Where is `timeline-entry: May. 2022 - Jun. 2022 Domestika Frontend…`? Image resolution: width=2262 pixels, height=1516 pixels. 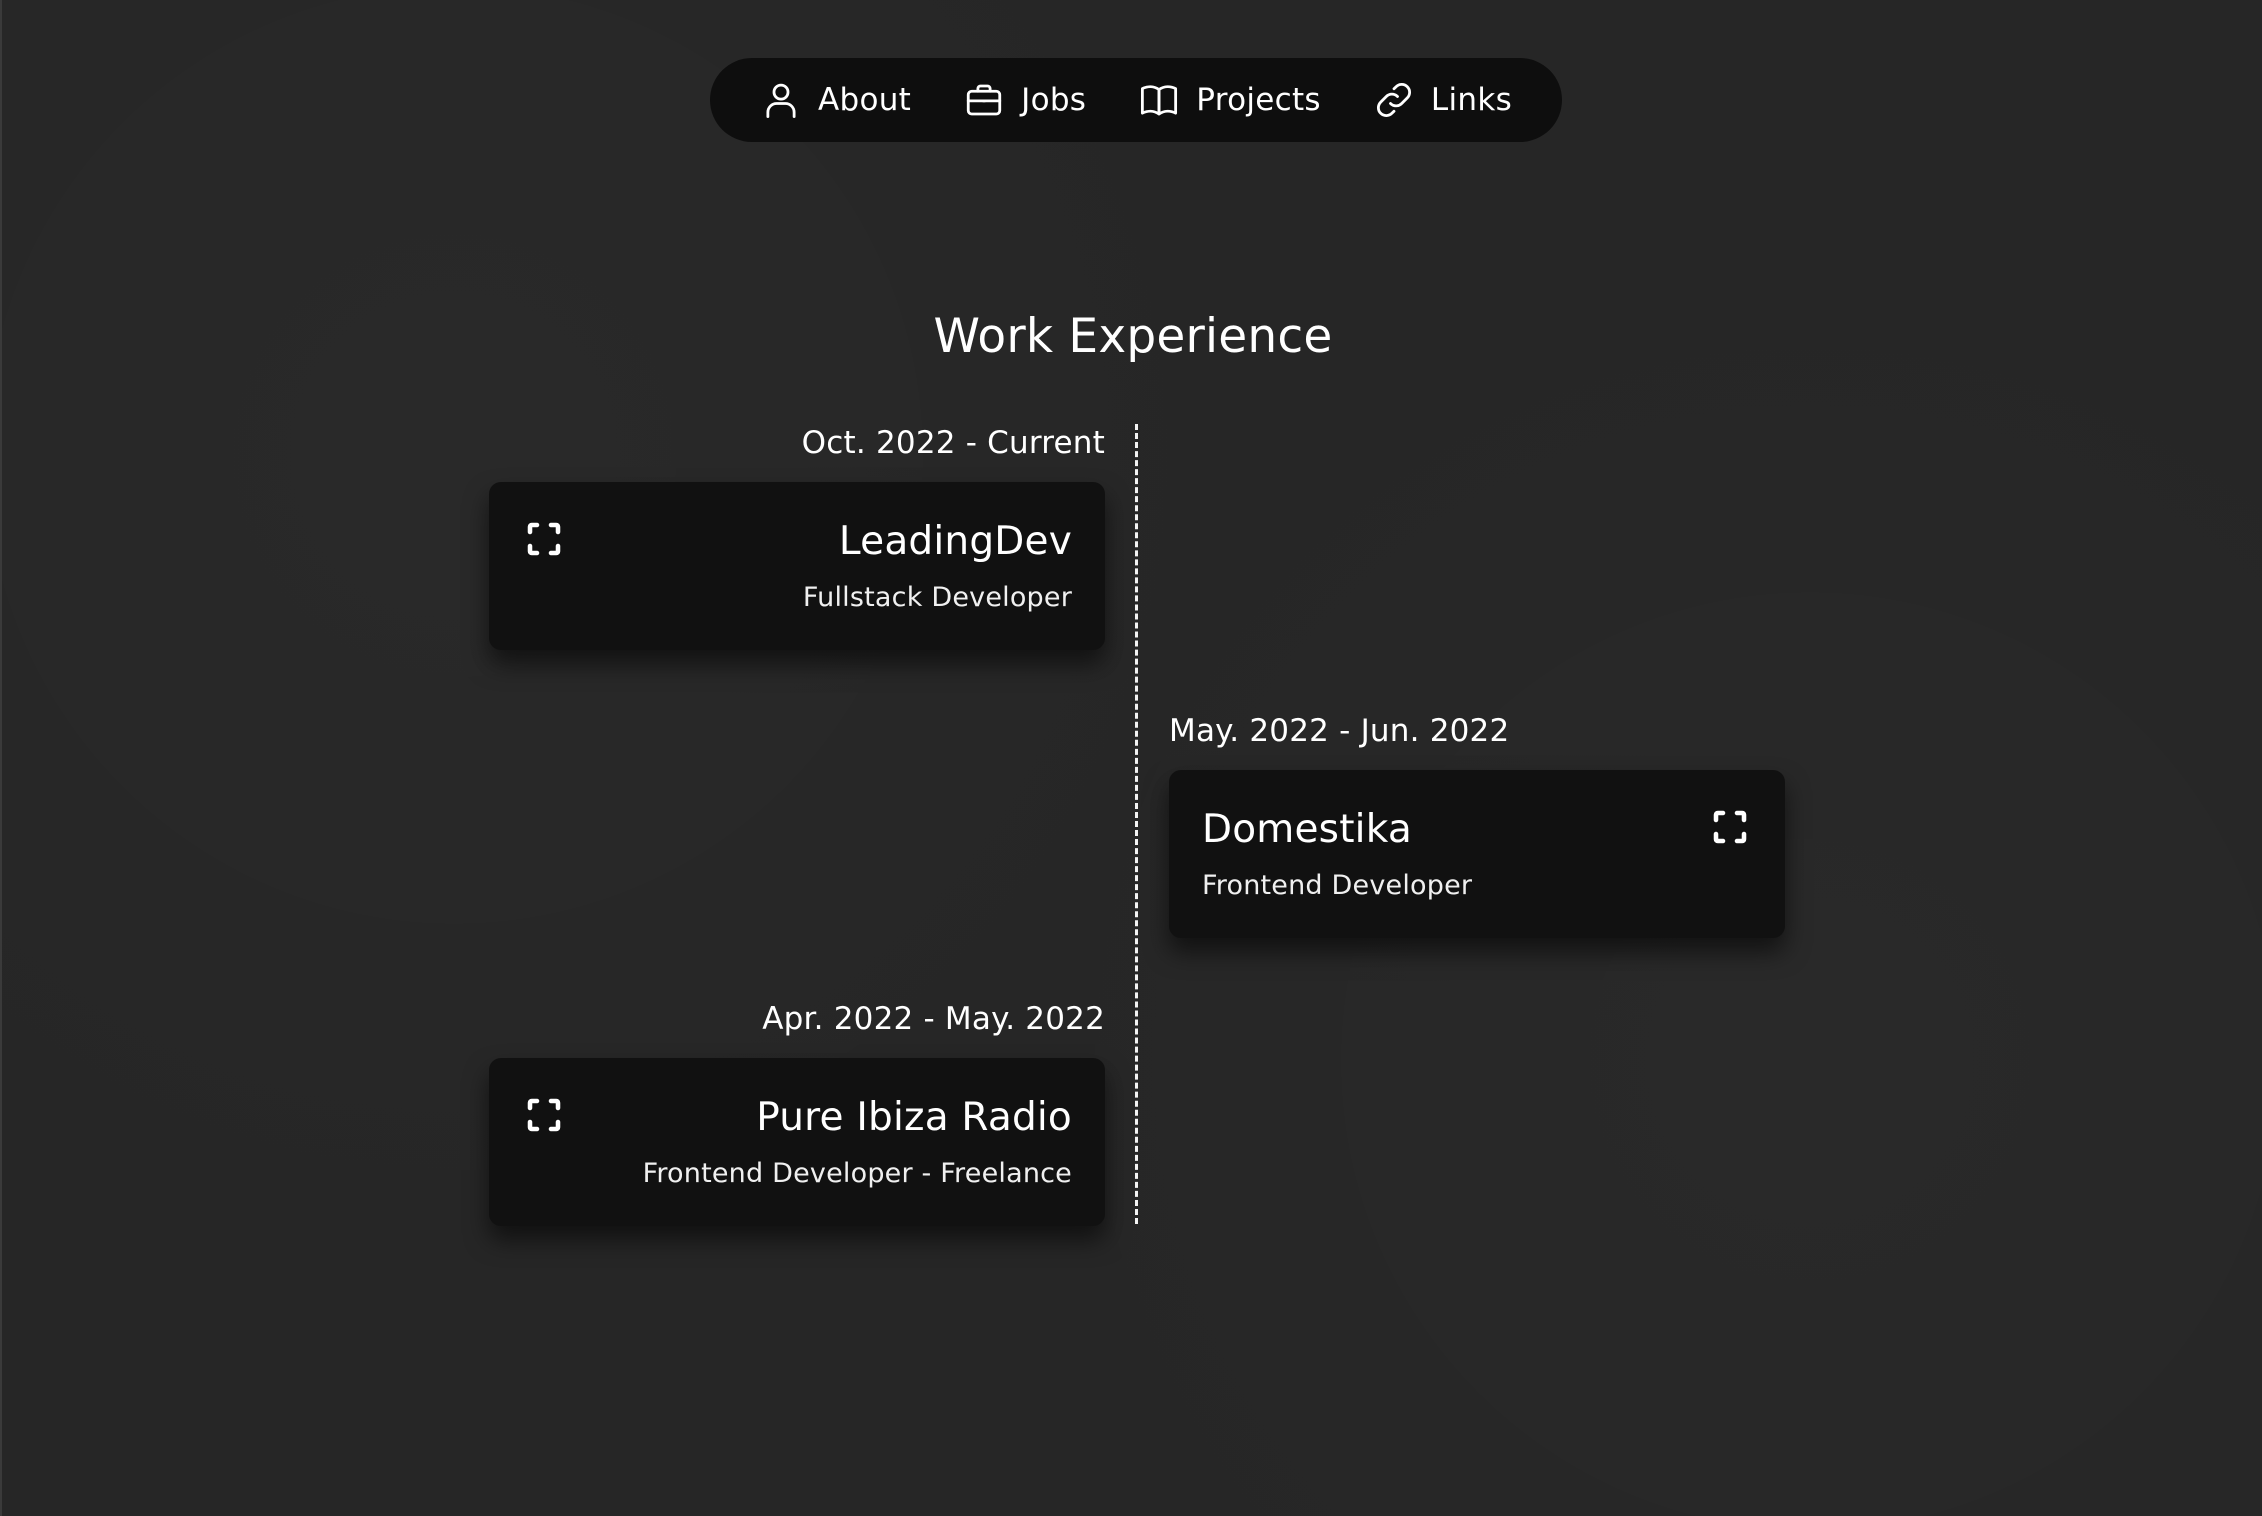 timeline-entry: May. 2022 - Jun. 2022 Domestika Frontend… is located at coordinates (1477, 824).